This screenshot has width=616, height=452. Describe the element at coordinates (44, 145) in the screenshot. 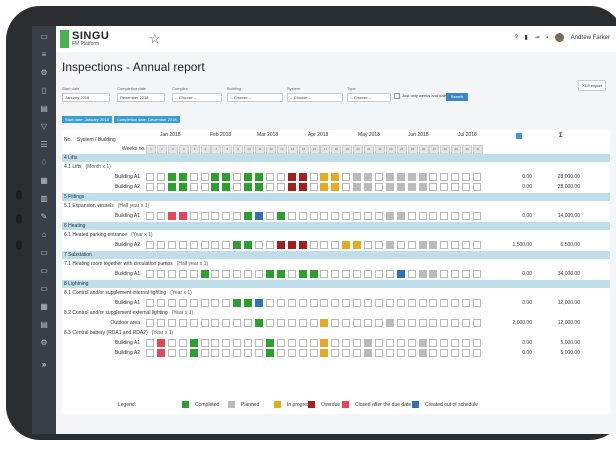

I see `sidebar-icon-users: ☰` at that location.